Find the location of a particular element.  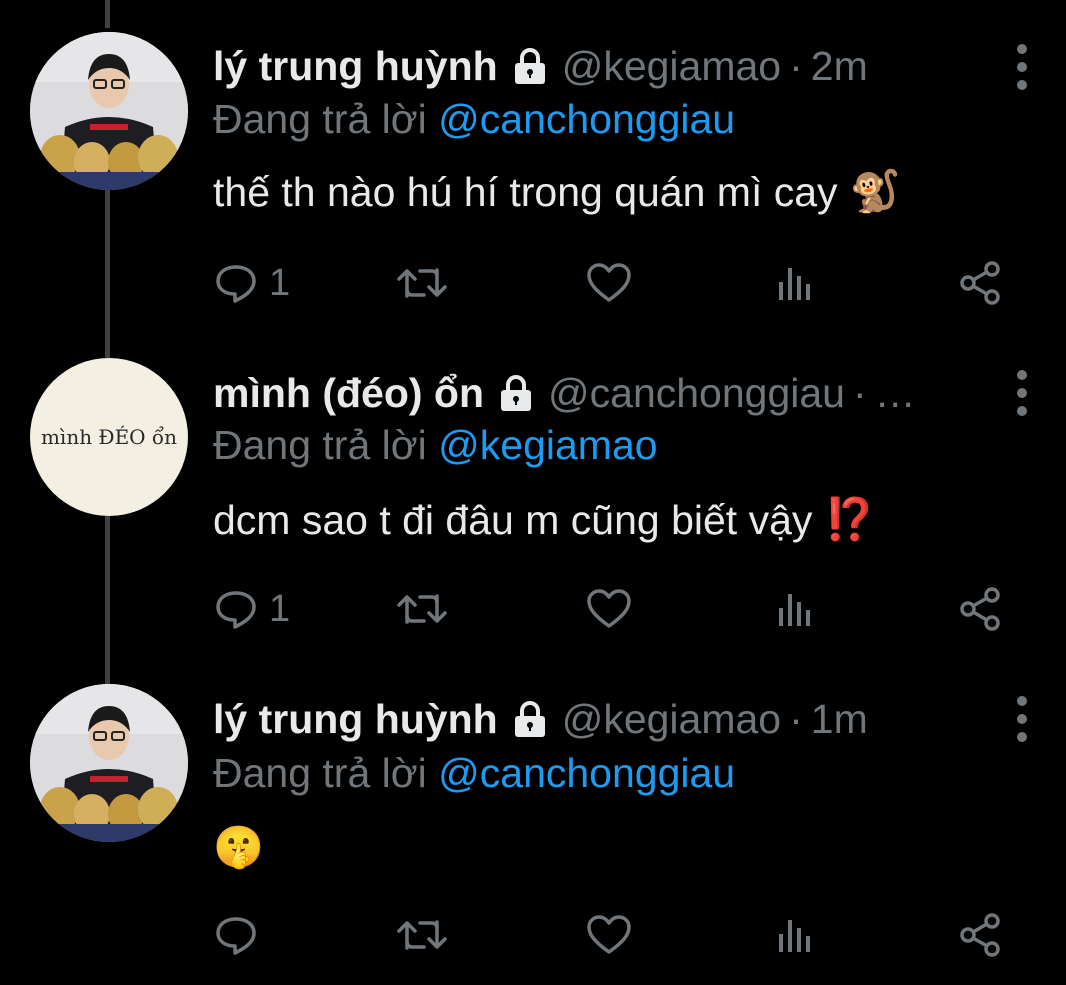

tweet-text-content: dcm sao t đi đâu m cũng biết vậy is located at coordinates (513, 519).